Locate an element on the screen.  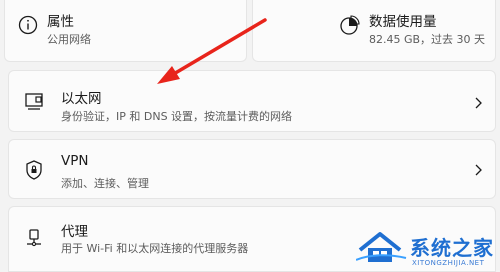
watermark-url: XITONGZHIJIA.NET is located at coordinates (448, 263).